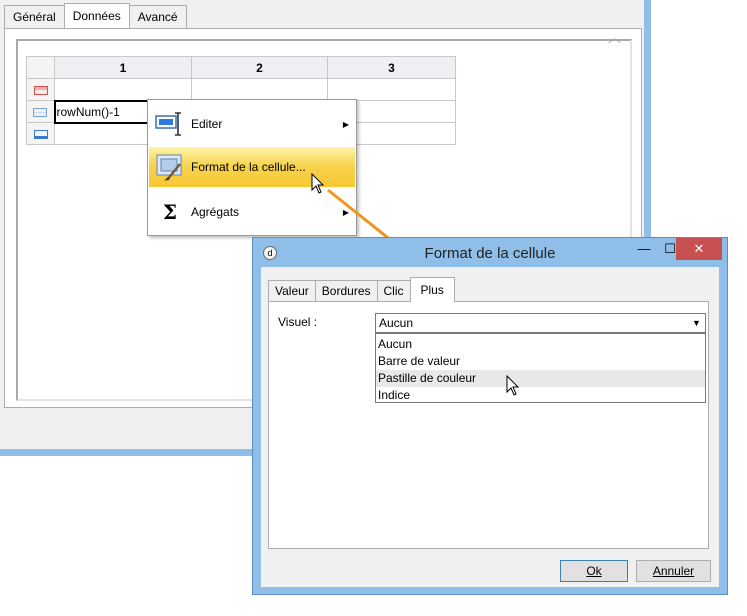 The image size is (747, 616). I want to click on column-header-2: 2, so click(259, 67).